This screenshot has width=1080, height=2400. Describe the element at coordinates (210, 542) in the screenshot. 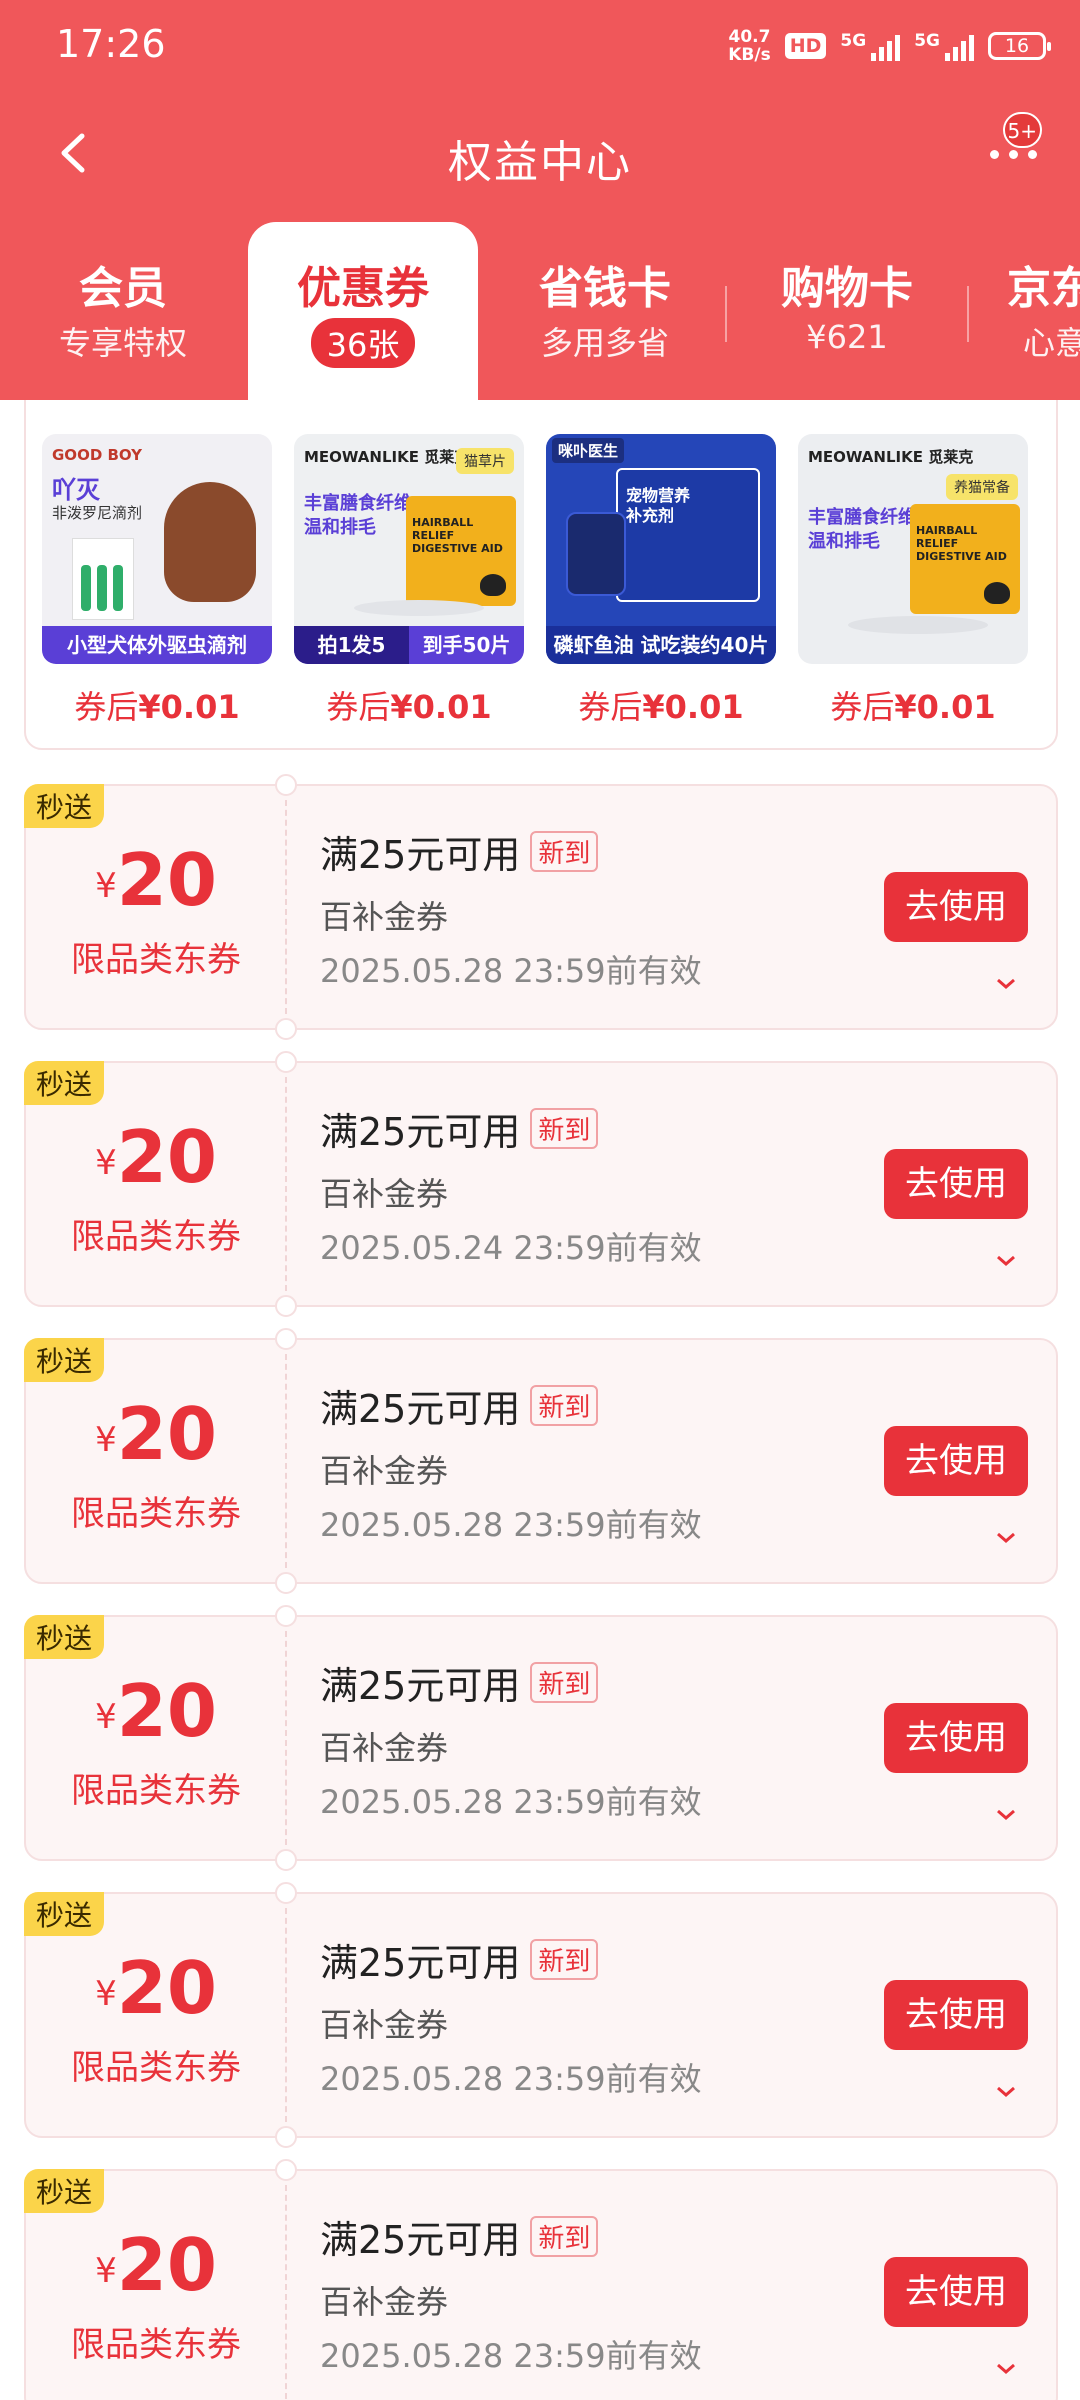

I see `dog-image` at that location.